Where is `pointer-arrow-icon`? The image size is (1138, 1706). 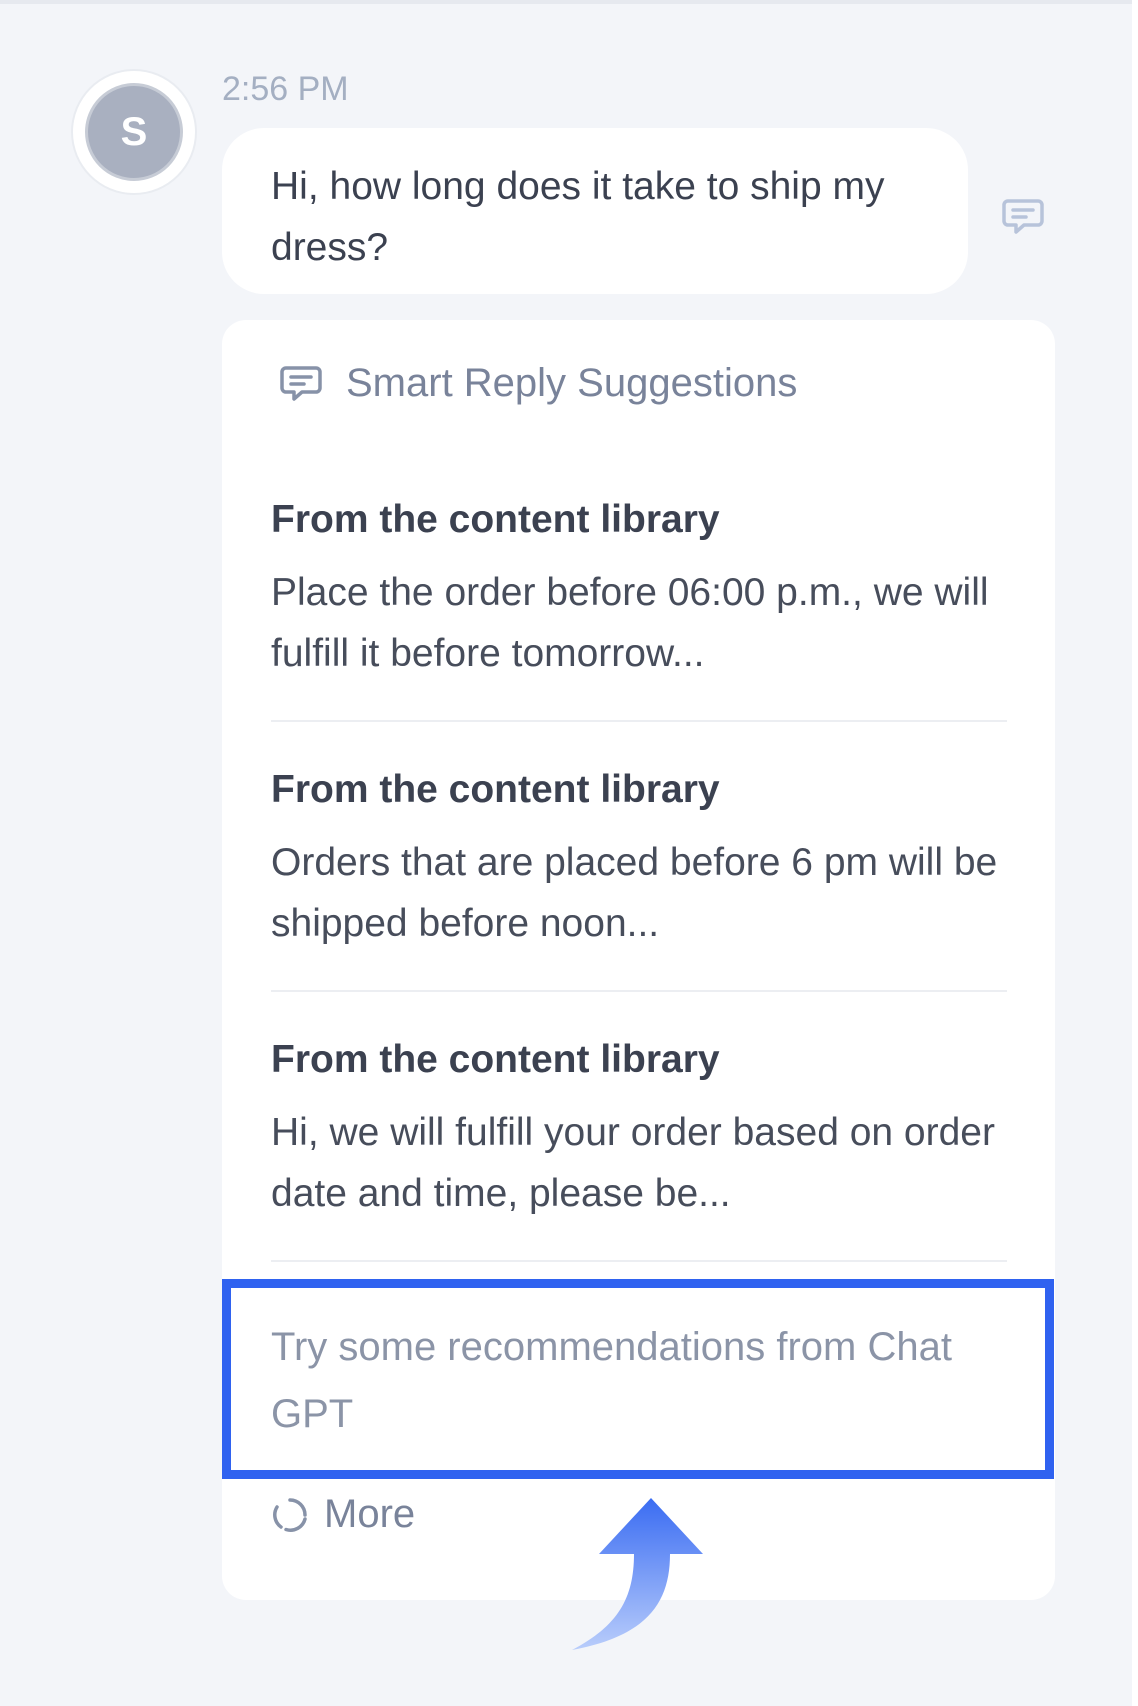 pointer-arrow-icon is located at coordinates (637, 1574).